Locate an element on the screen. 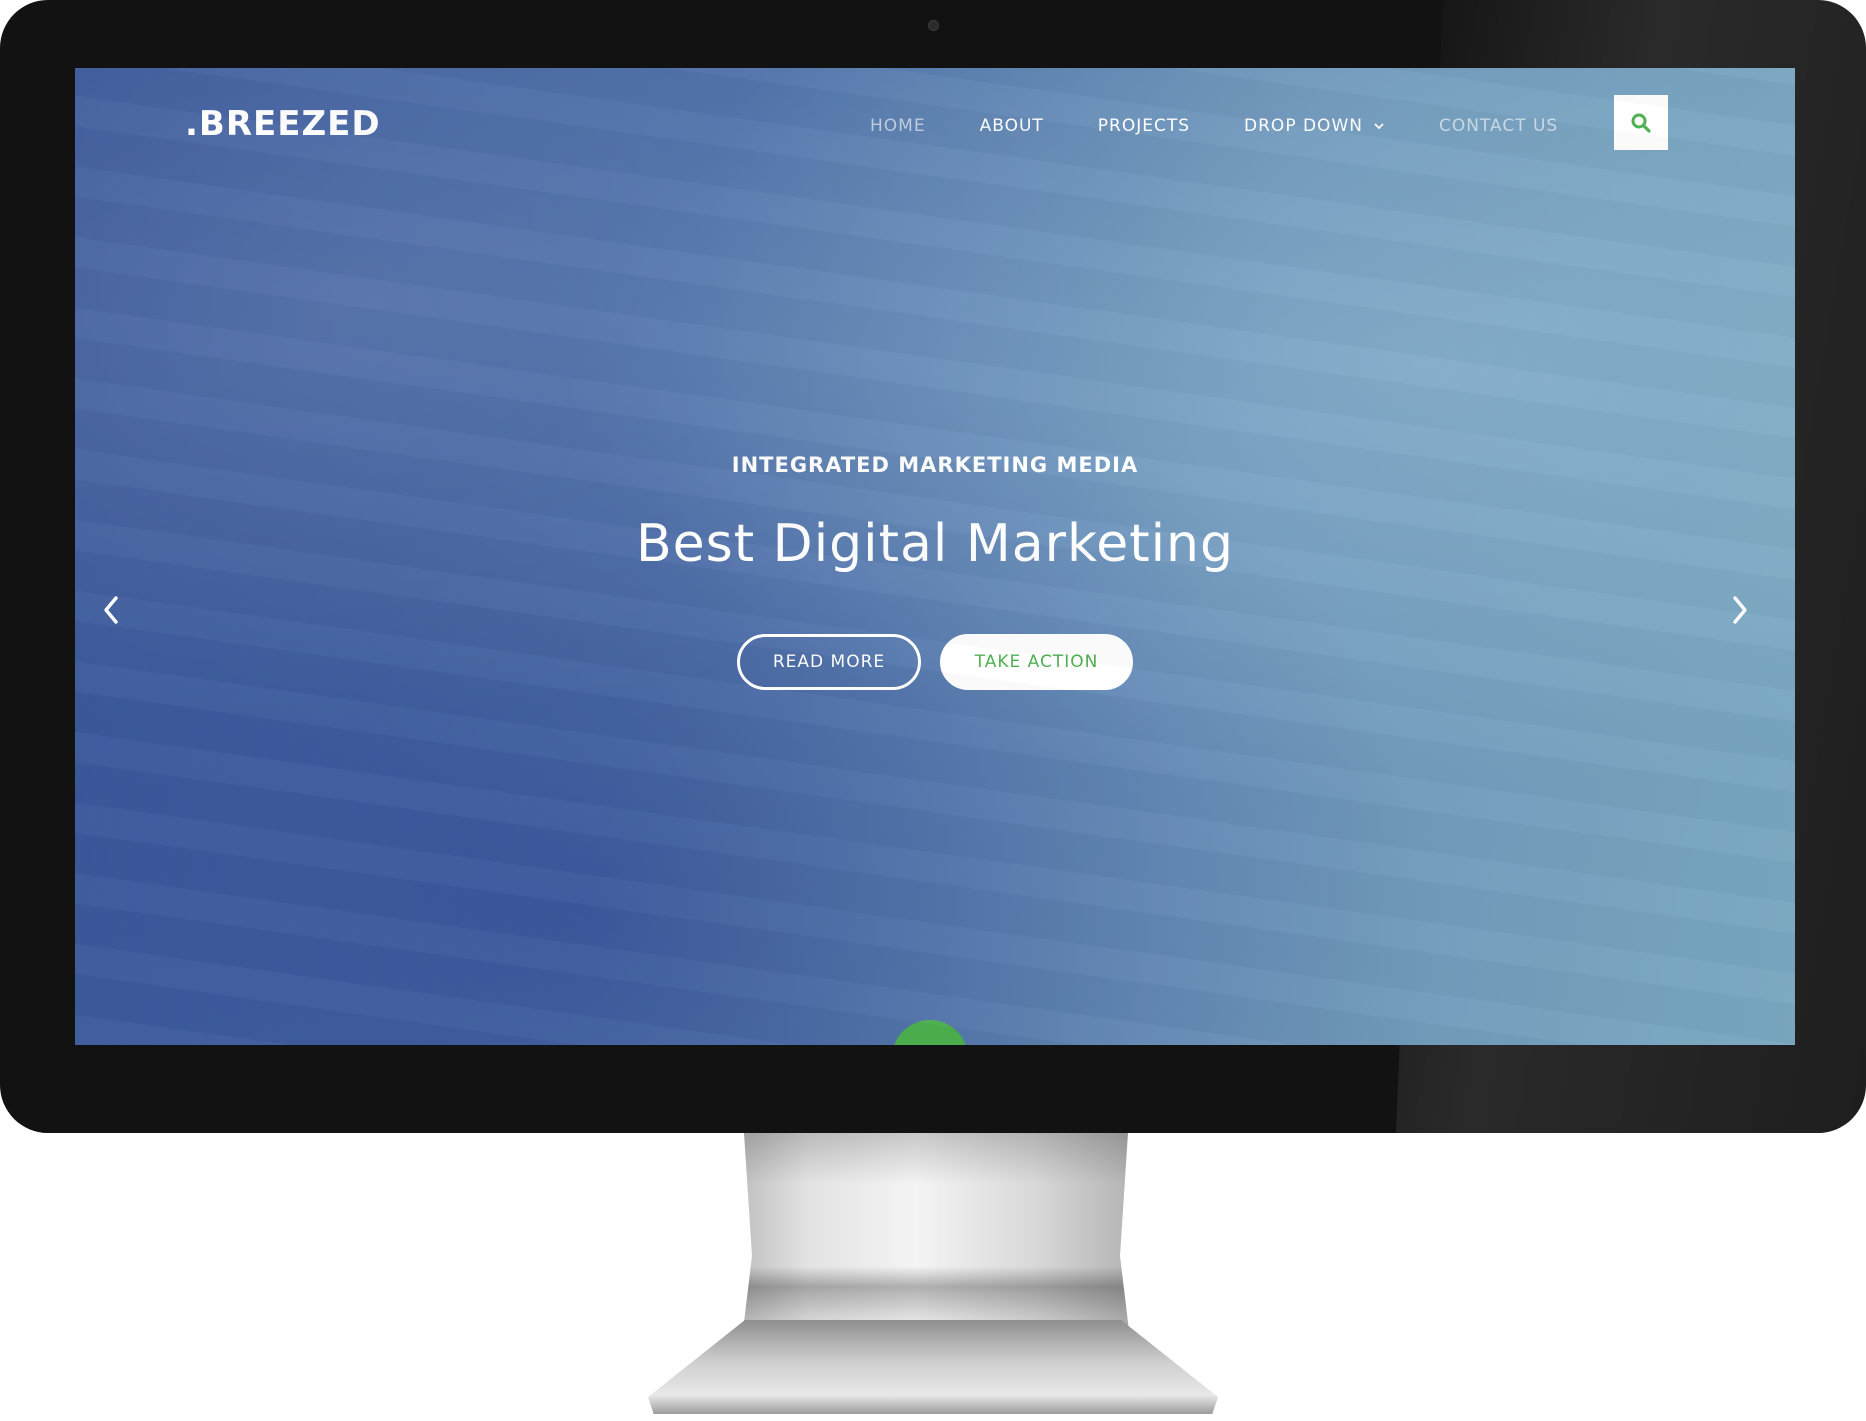  carousel-prev-button is located at coordinates (111, 610).